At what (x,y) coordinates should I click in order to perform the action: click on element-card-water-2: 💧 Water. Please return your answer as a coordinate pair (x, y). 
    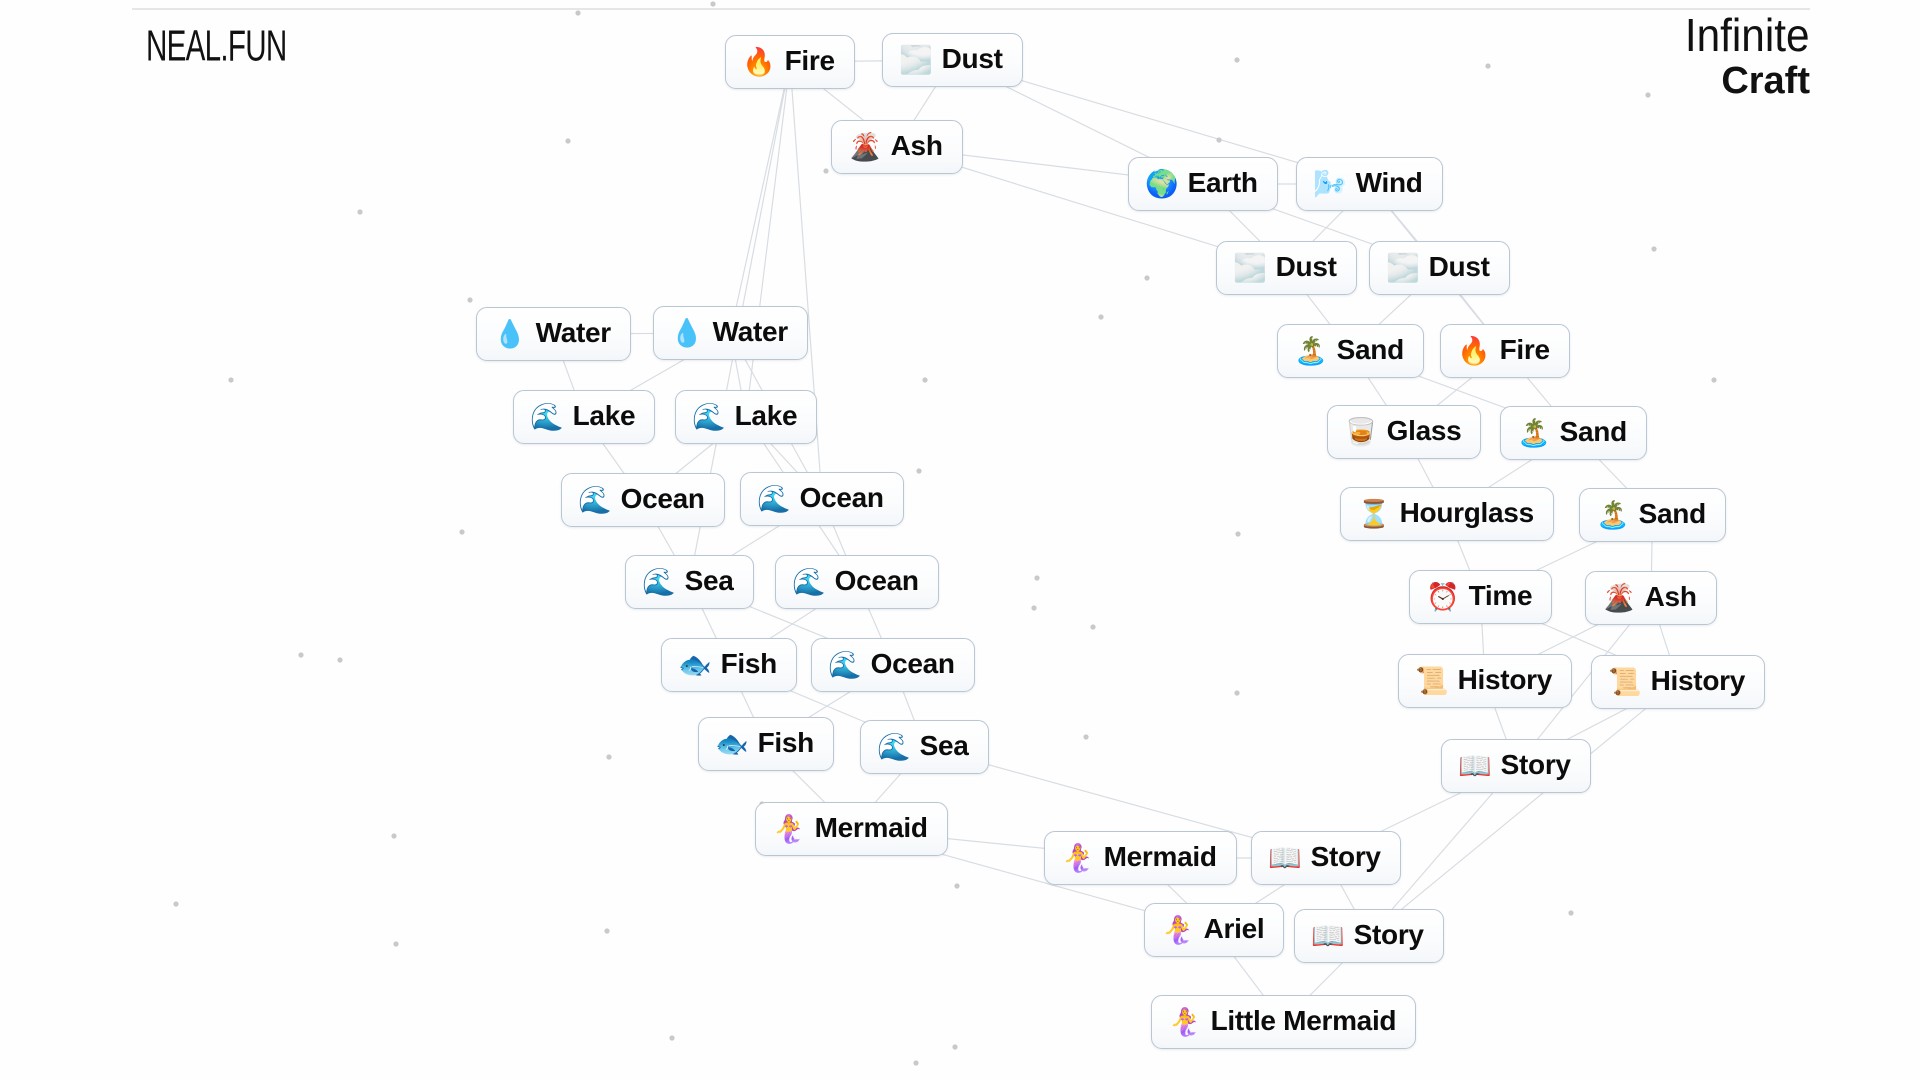
    Looking at the image, I should click on (730, 333).